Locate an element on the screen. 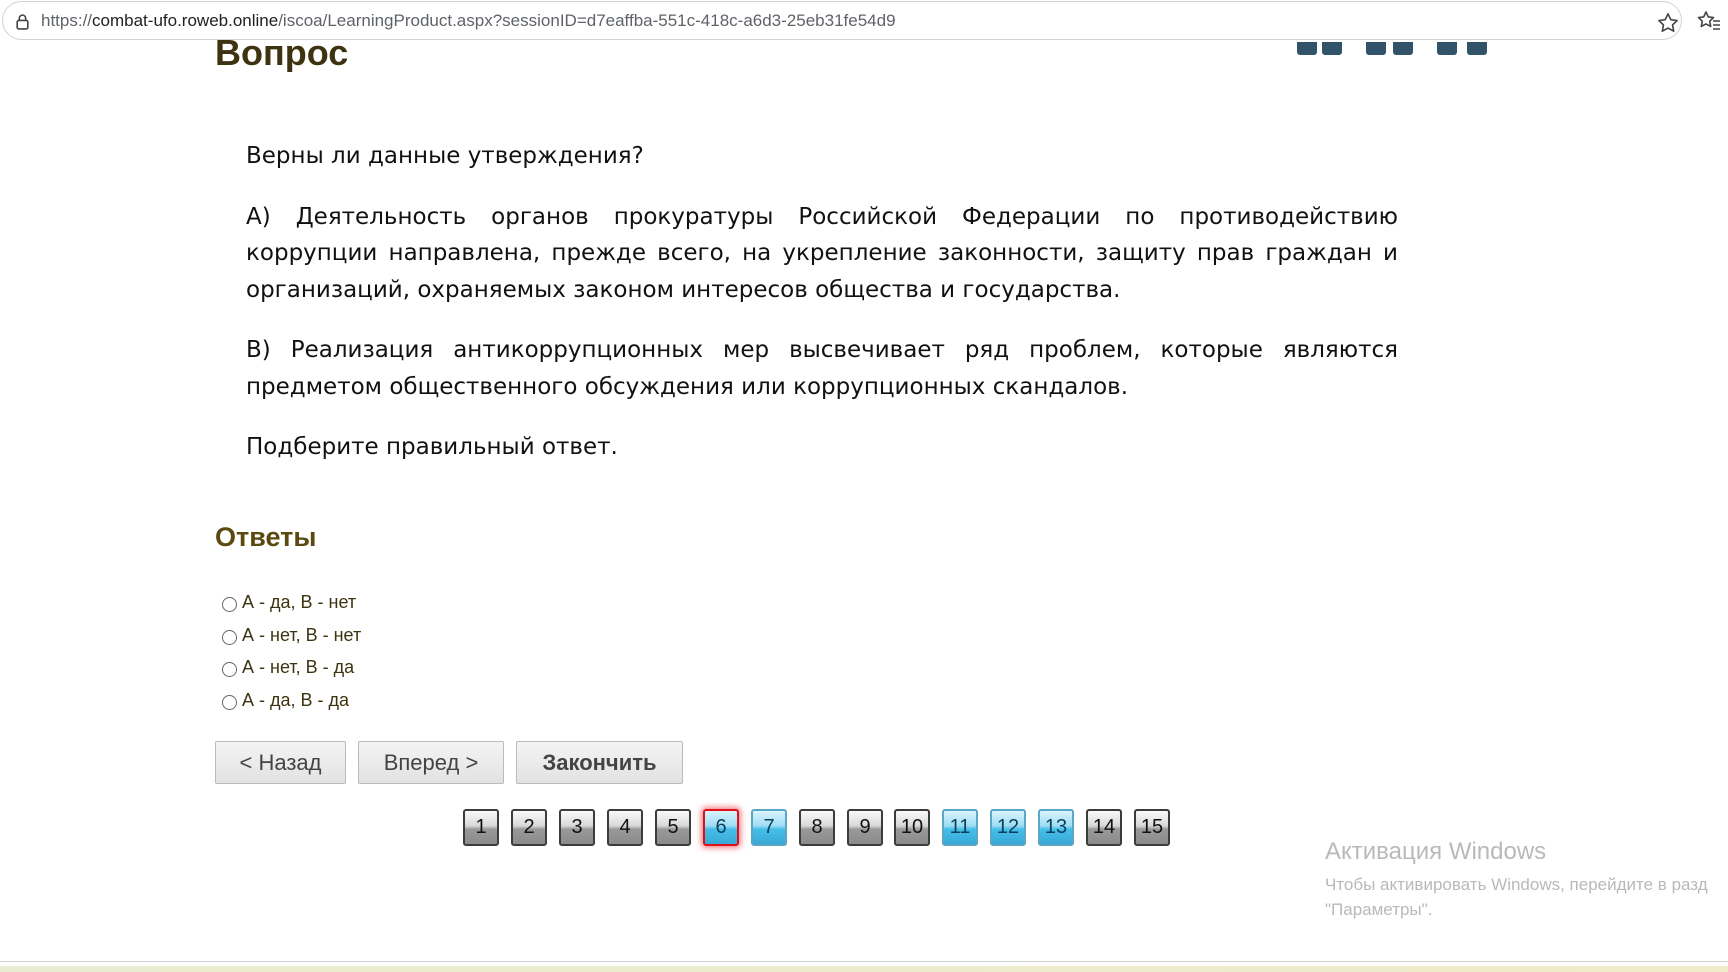 Image resolution: width=1728 pixels, height=972 pixels. answer-label: А - нет, В - да is located at coordinates (298, 667).